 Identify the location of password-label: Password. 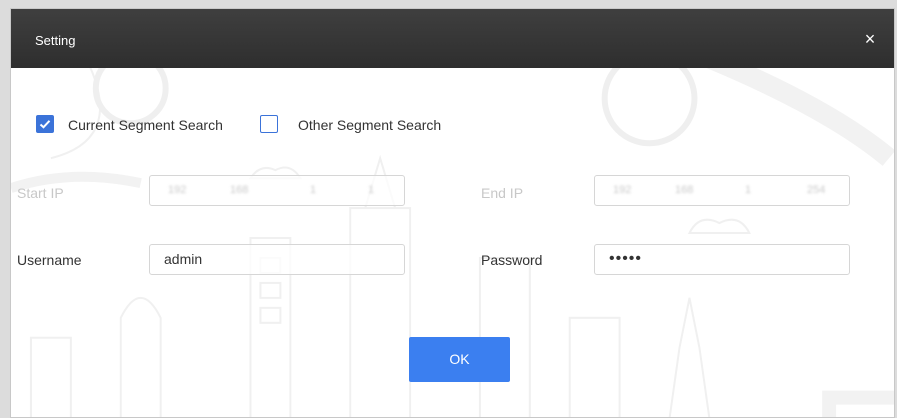
(512, 260).